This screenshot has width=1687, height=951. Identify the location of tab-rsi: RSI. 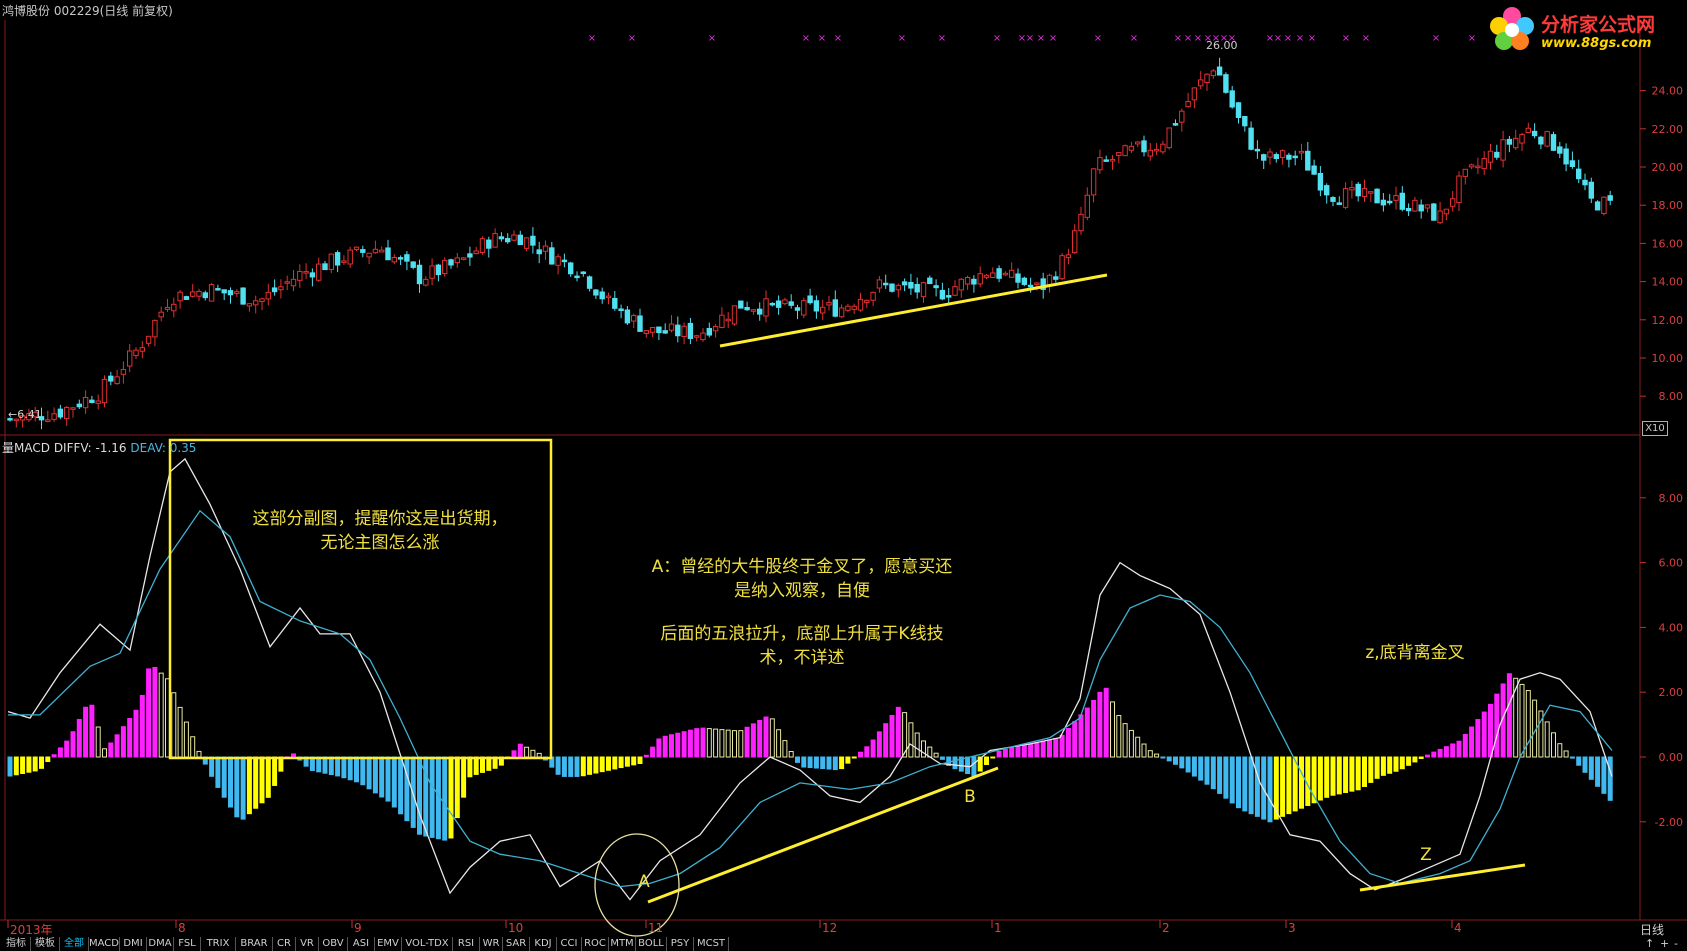
(466, 944).